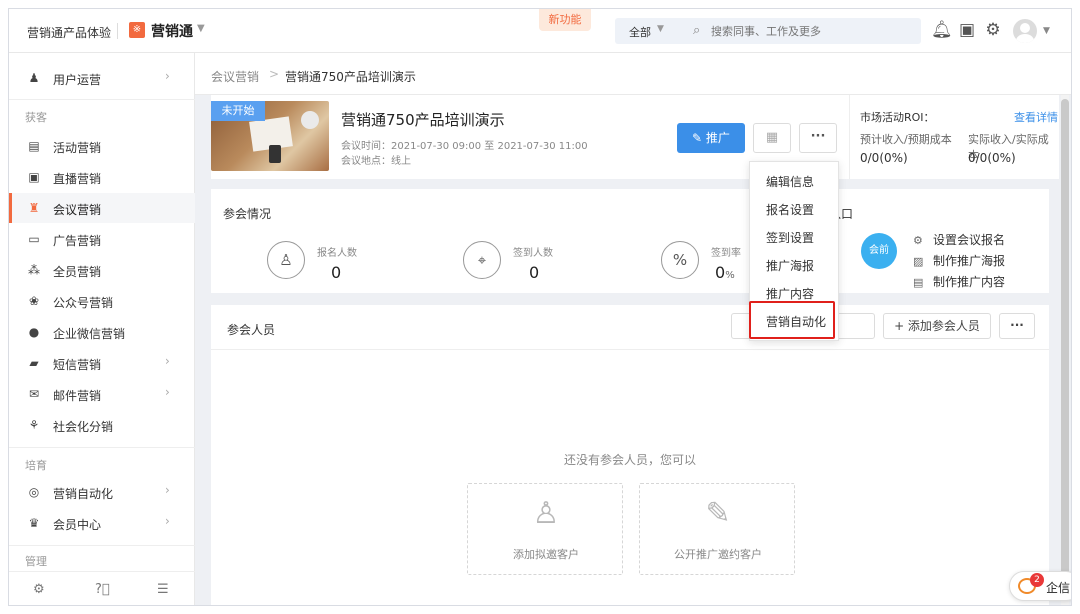 The height and width of the screenshot is (614, 1080). Describe the element at coordinates (117, 31) in the screenshot. I see `brand-divider` at that location.